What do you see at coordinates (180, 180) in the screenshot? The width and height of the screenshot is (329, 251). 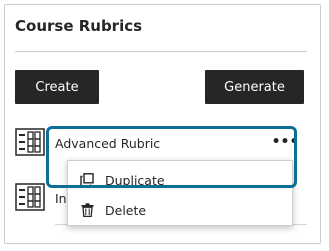 I see `menu-item-duplicate: Duplicate` at bounding box center [180, 180].